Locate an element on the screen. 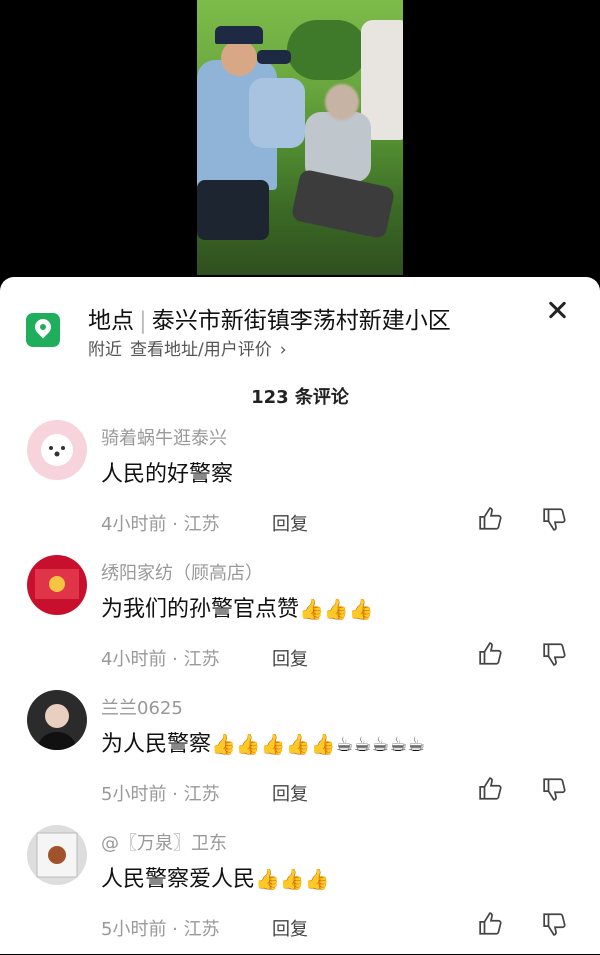 This screenshot has width=600, height=955. location-subtitle: 附近 查看地址/用户评价 › is located at coordinates (191, 347).